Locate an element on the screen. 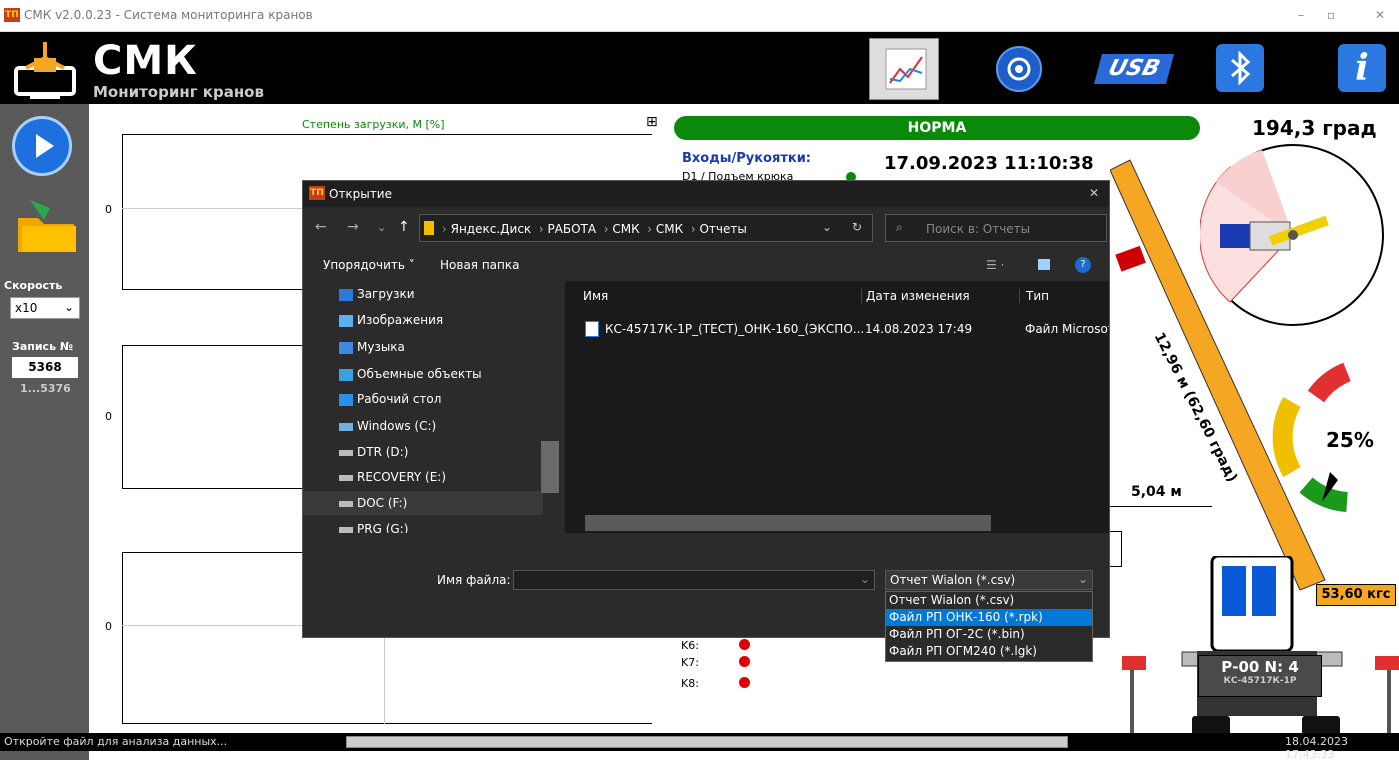 This screenshot has height=761, width=1399. progress-bar is located at coordinates (707, 742).